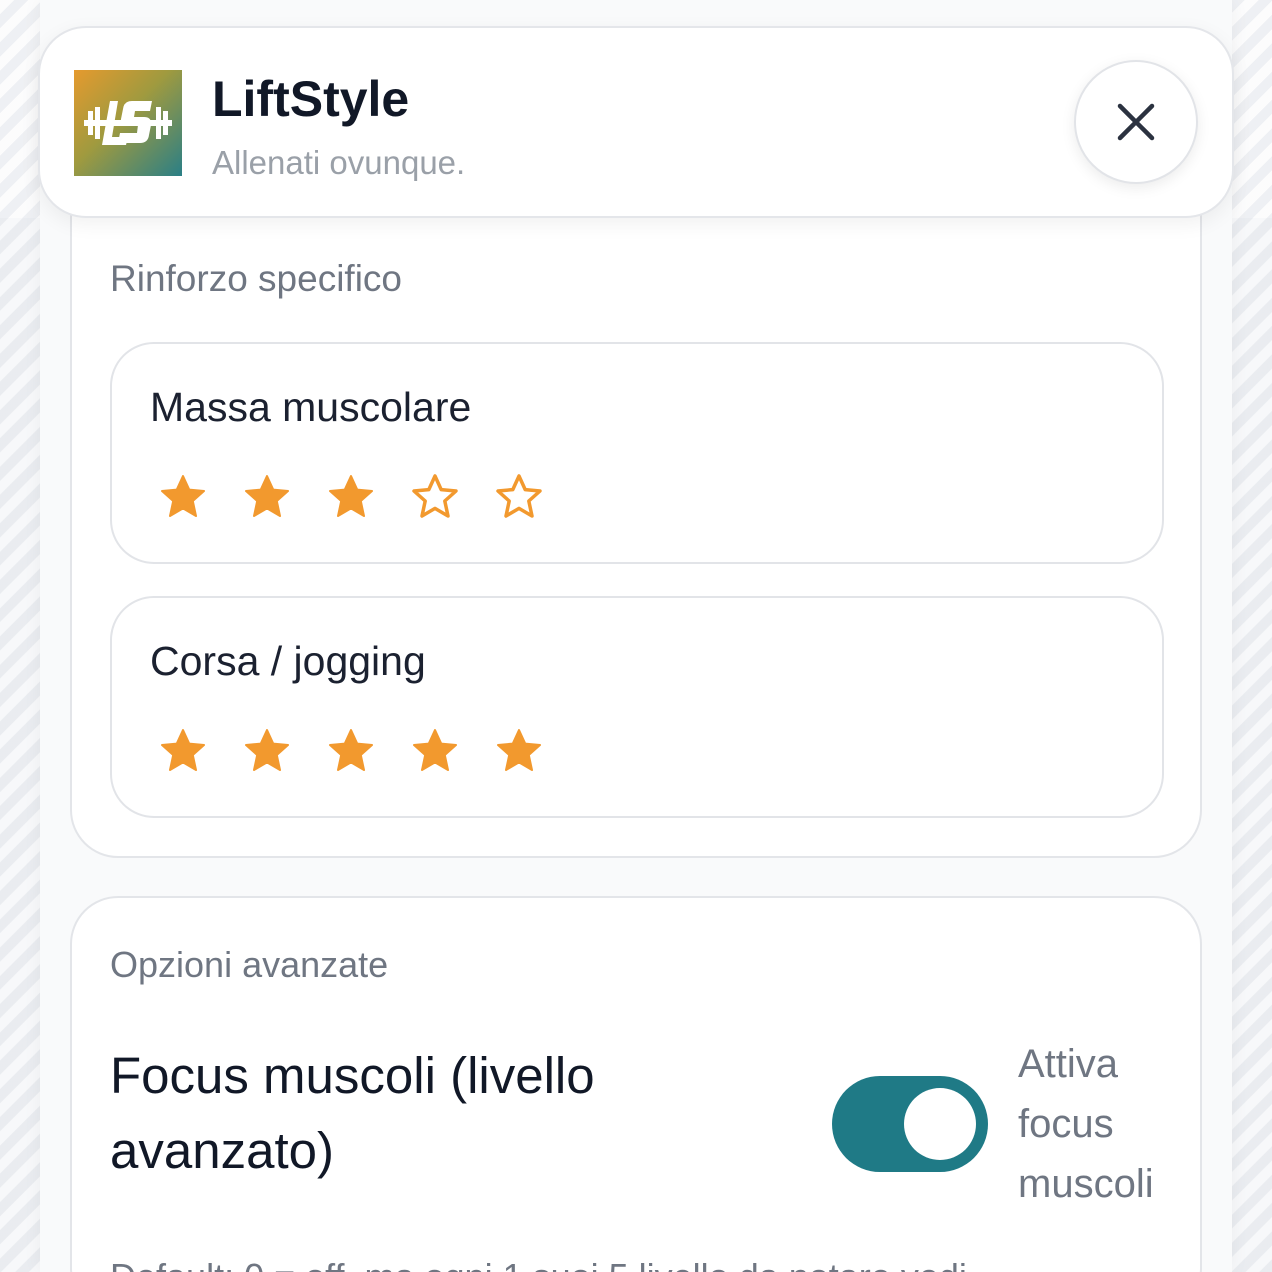 This screenshot has width=1272, height=1272. What do you see at coordinates (637, 453) in the screenshot?
I see `rating-card-massa: Massa muscolare` at bounding box center [637, 453].